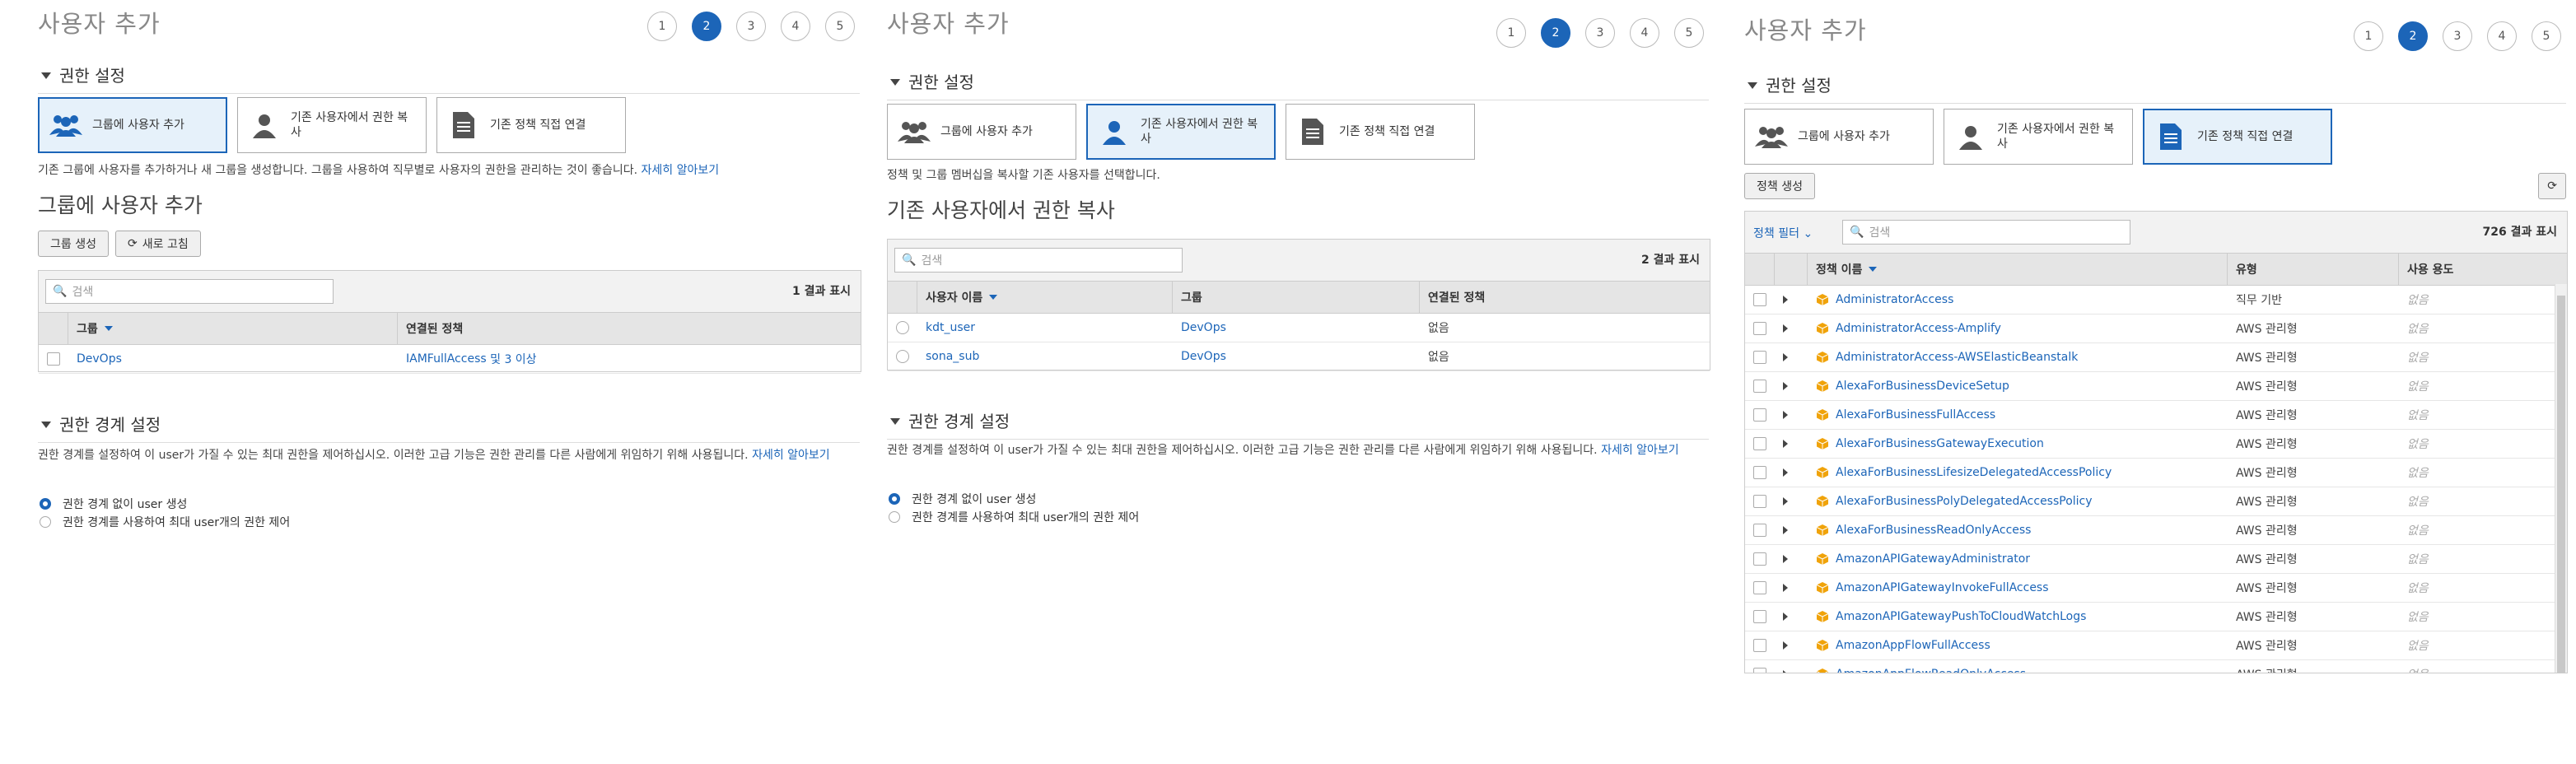  Describe the element at coordinates (1942, 587) in the screenshot. I see `policy-name-link: AmazonAPIGatewayInvokeFullAccess` at that location.